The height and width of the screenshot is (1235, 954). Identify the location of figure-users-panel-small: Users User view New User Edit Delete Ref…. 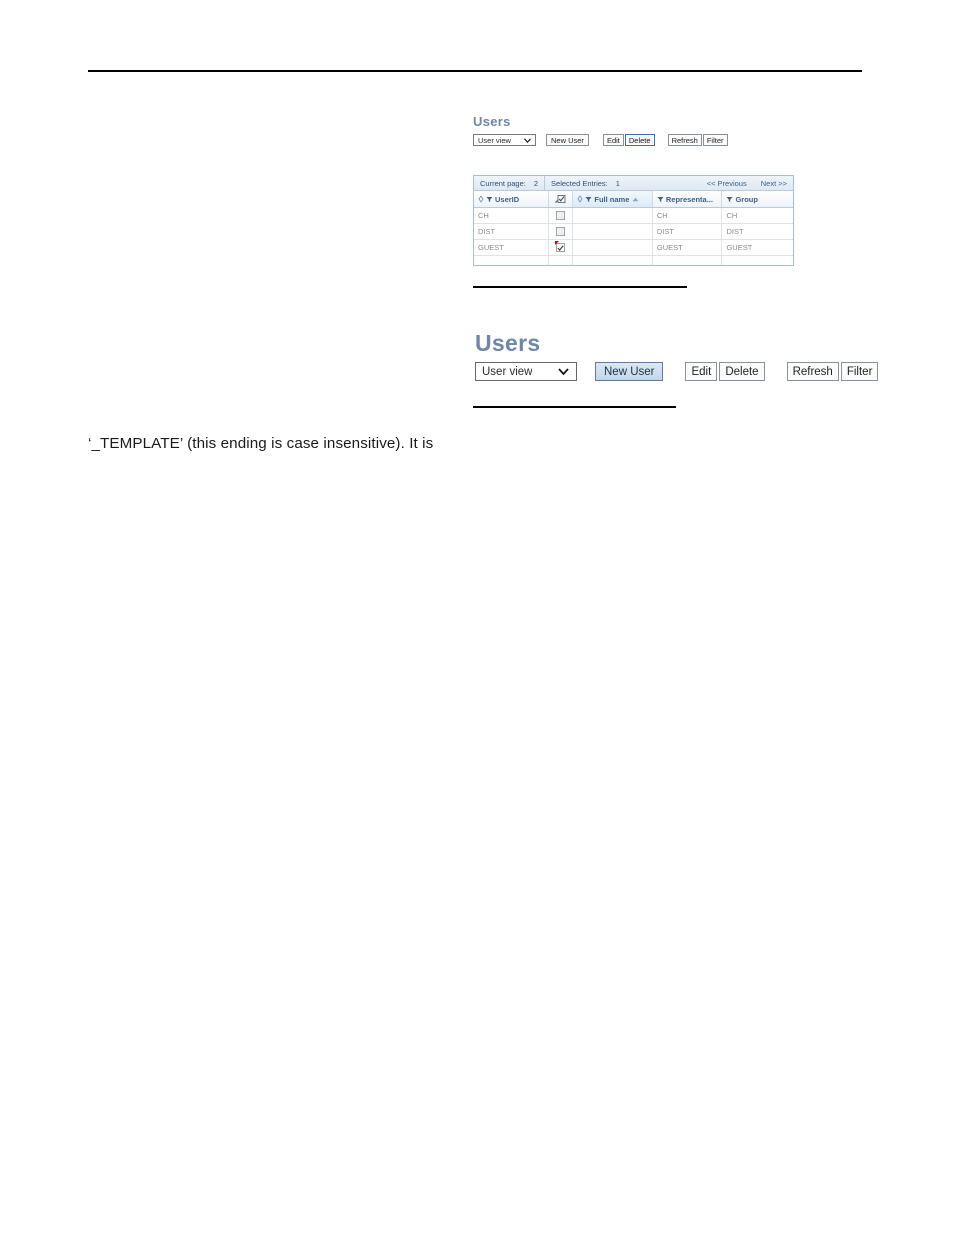
(635, 192).